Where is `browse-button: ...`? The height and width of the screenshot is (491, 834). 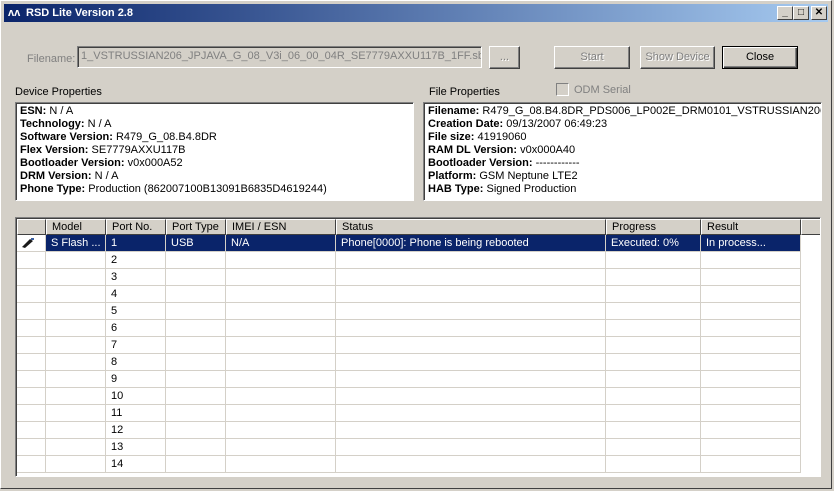 browse-button: ... is located at coordinates (504, 57).